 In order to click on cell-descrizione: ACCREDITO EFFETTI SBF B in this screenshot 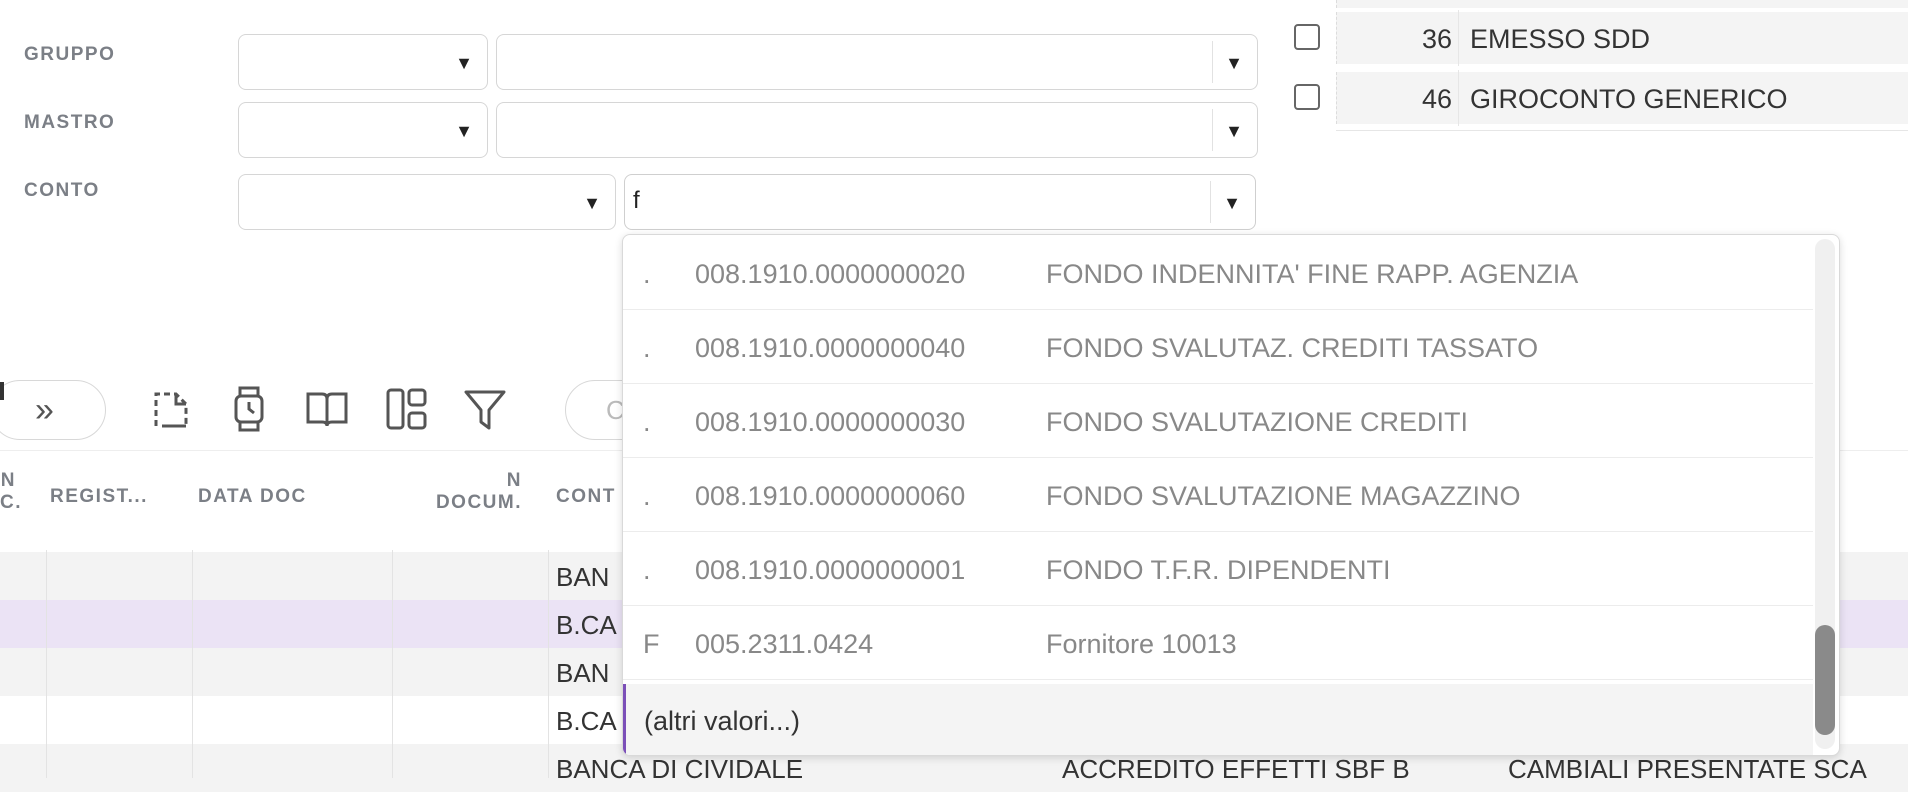, I will do `click(1236, 769)`.